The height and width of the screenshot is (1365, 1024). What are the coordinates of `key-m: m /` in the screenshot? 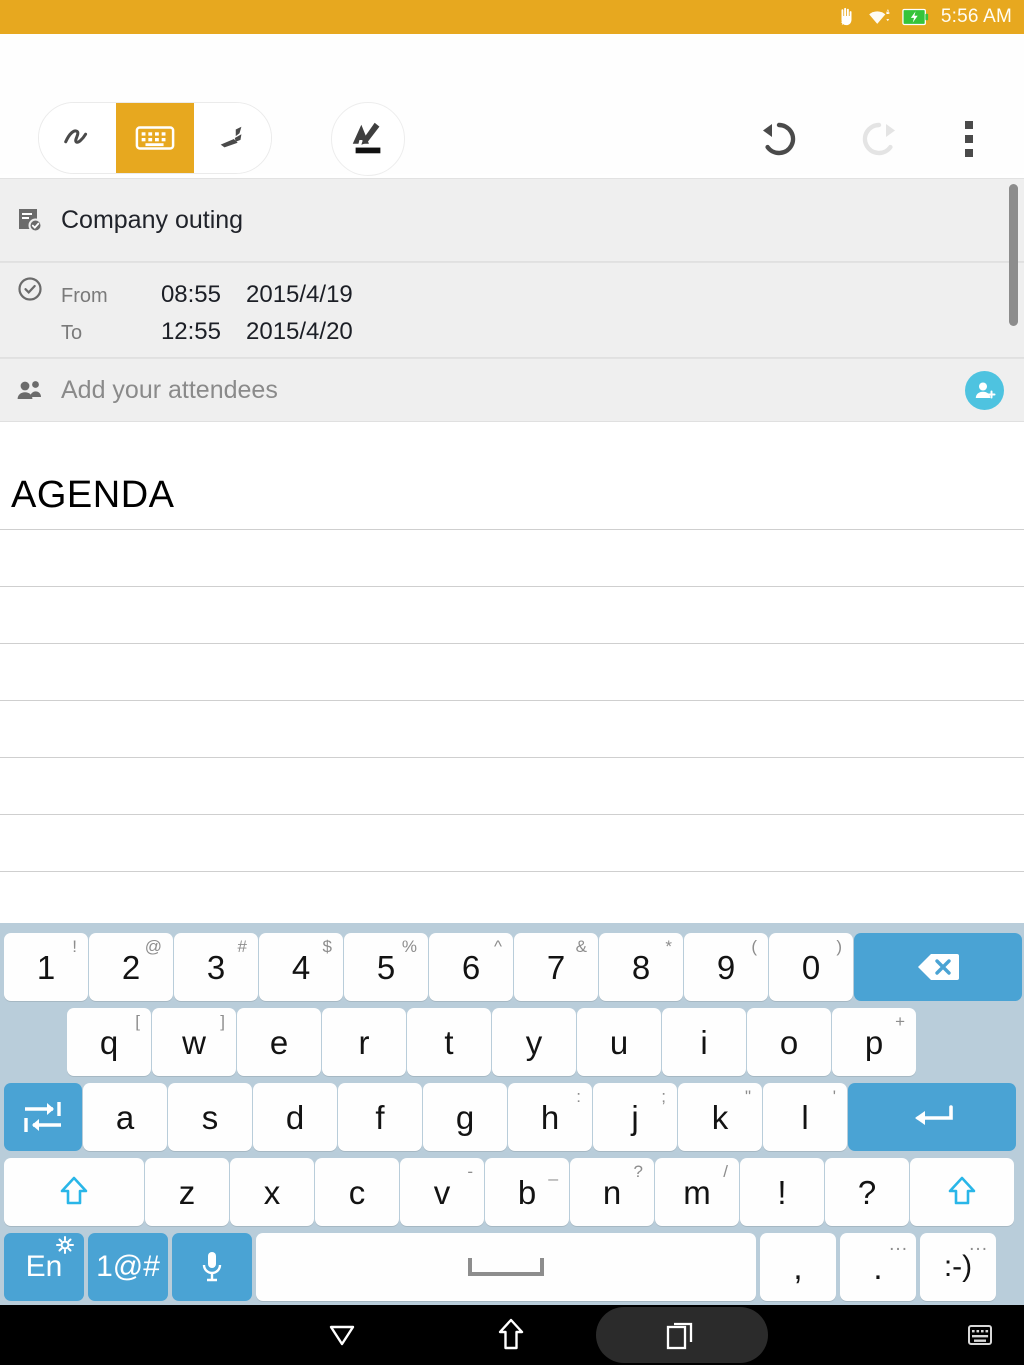 It's located at (697, 1192).